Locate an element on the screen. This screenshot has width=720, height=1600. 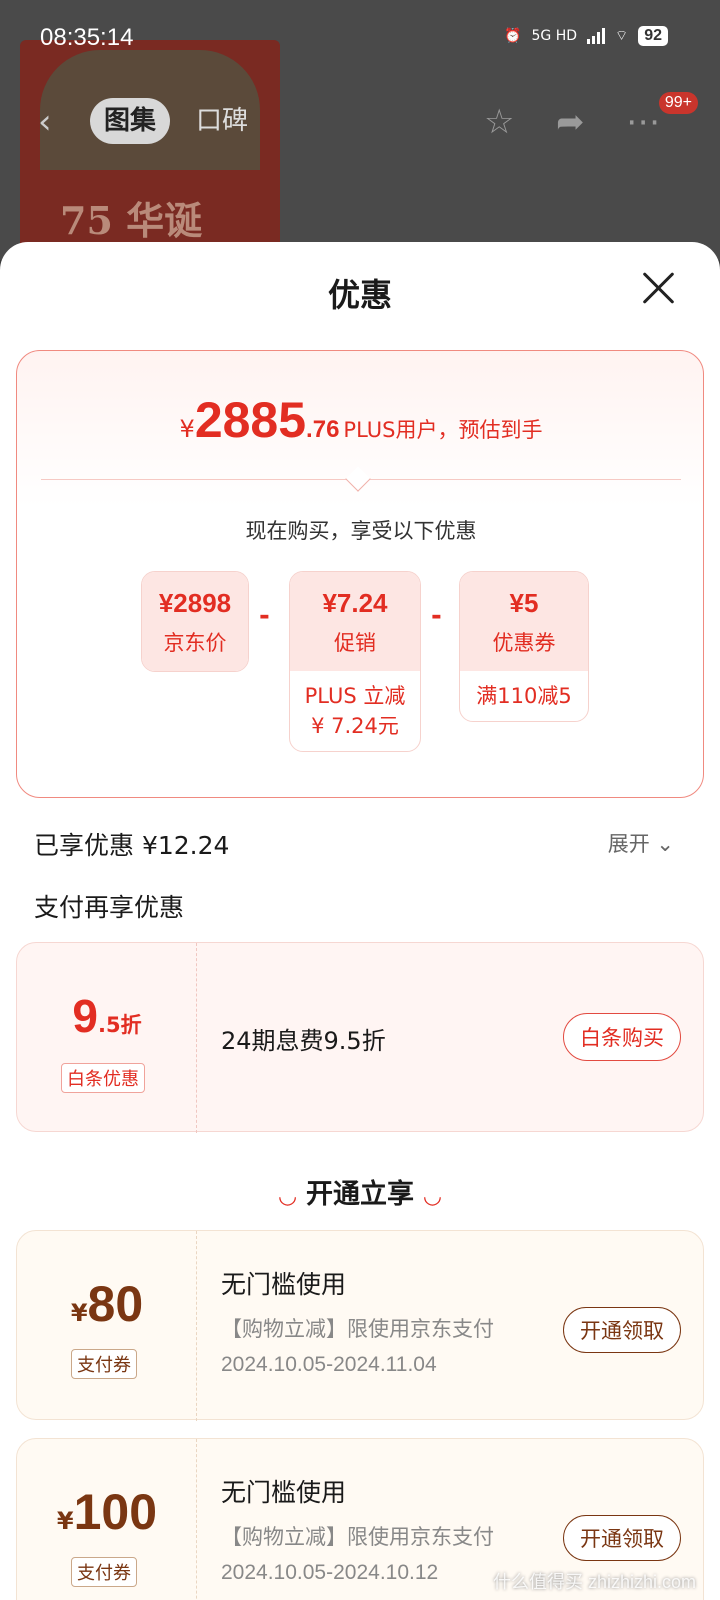
top-nav: ‹ 图集 口碑 ☆ ➦ ⋯ is located at coordinates (360, 122).